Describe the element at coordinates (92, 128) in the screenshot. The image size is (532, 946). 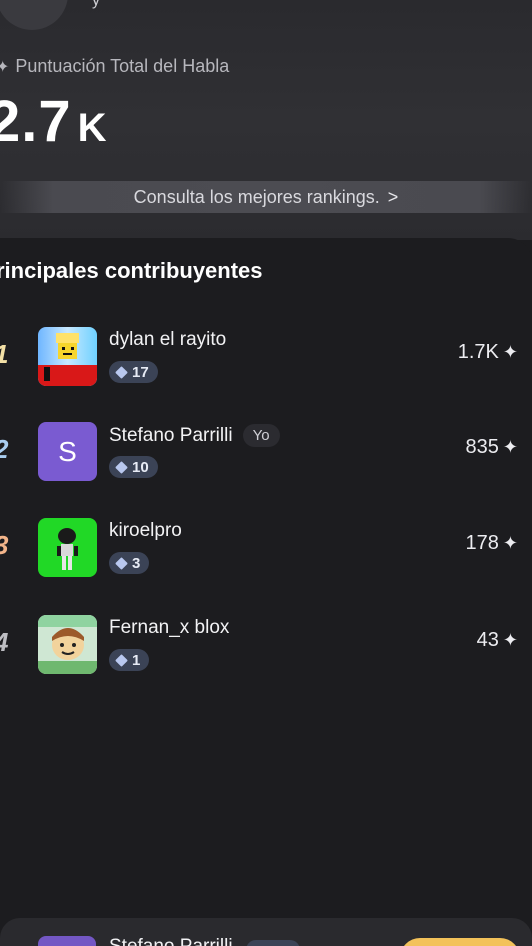
I see `total-score-unit: K` at that location.